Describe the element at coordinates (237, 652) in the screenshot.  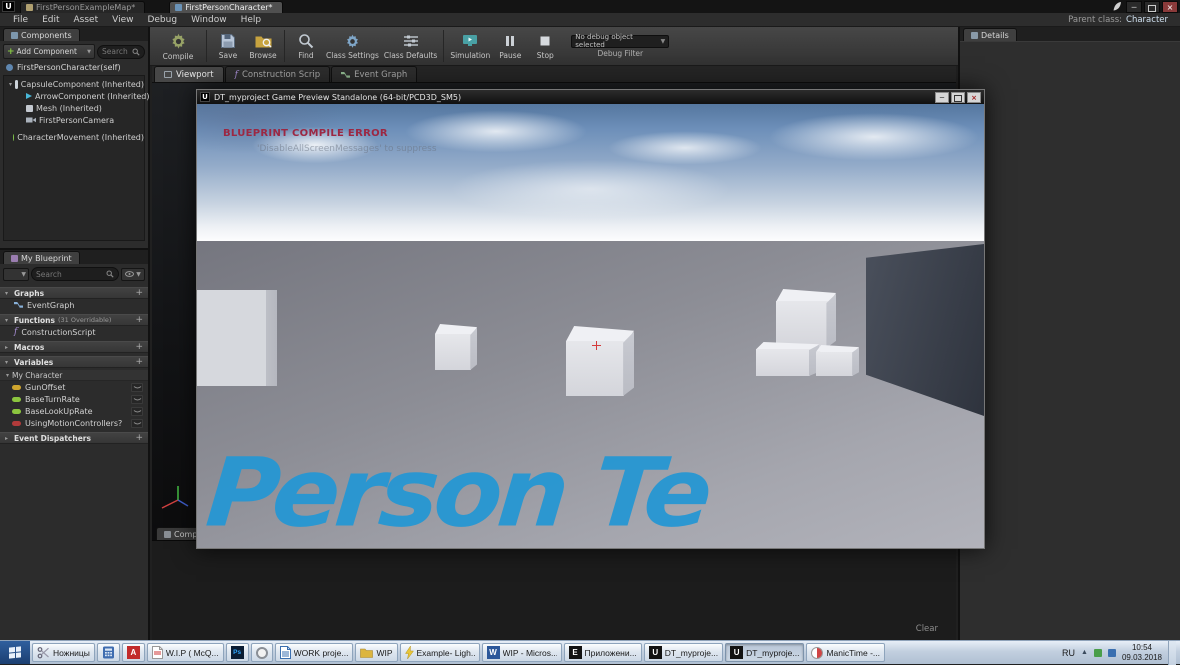
I see `taskbar-item-photoshop: Ps` at that location.